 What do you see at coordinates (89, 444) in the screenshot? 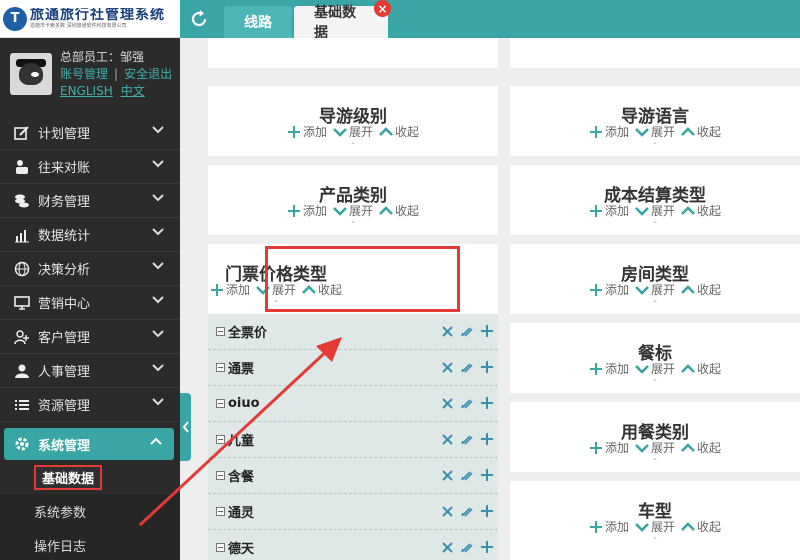
I see `sidebar-item-system: 系统管理` at bounding box center [89, 444].